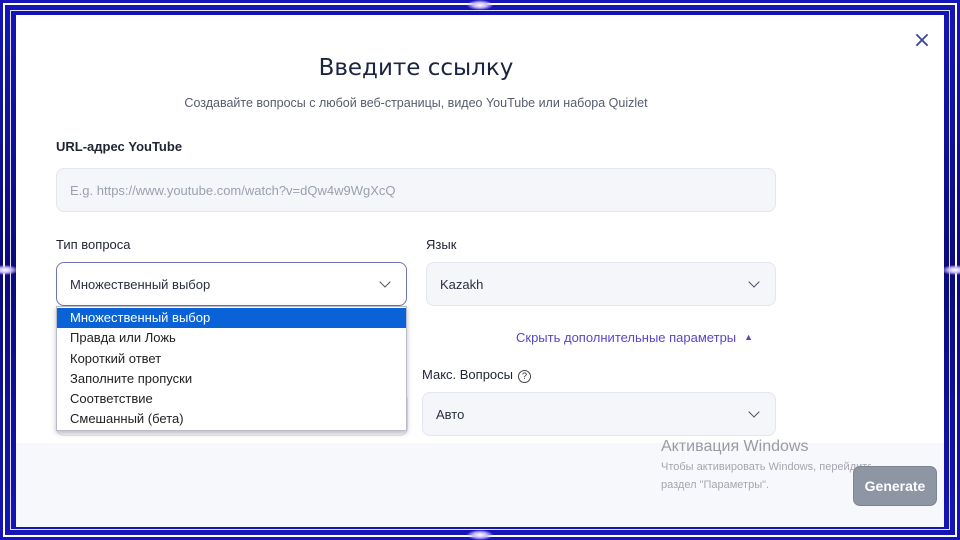  Describe the element at coordinates (93, 244) in the screenshot. I see `question-type-label: Тип вопроса` at that location.